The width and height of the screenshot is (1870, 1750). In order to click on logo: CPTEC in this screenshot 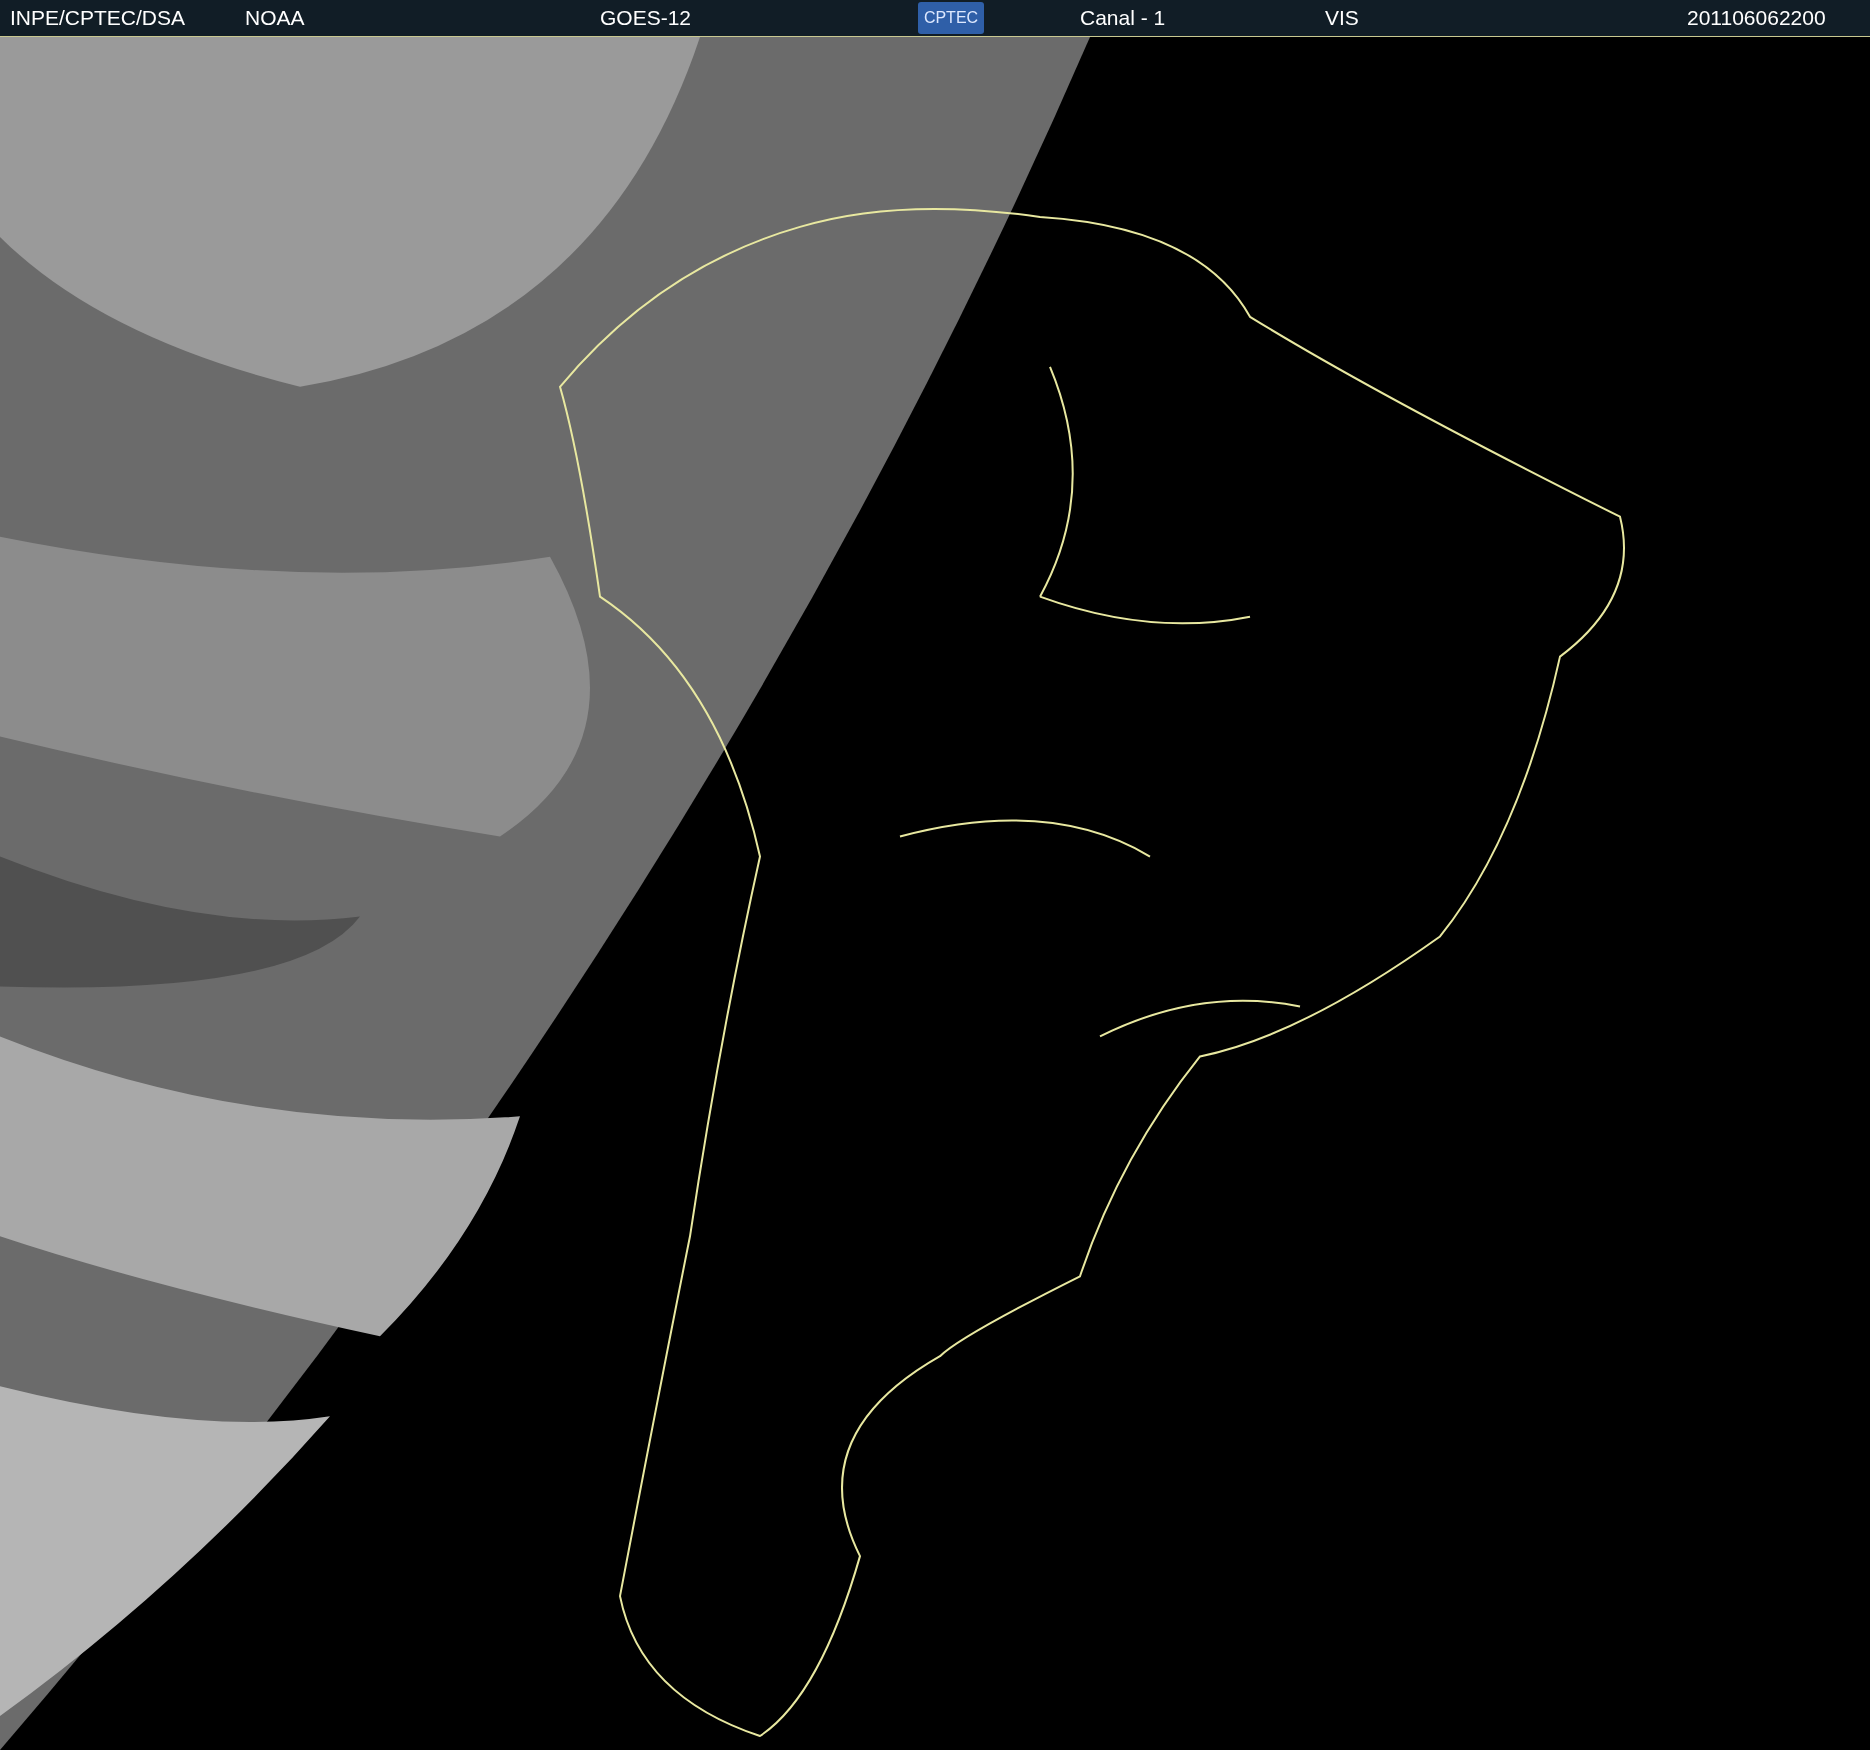, I will do `click(951, 18)`.